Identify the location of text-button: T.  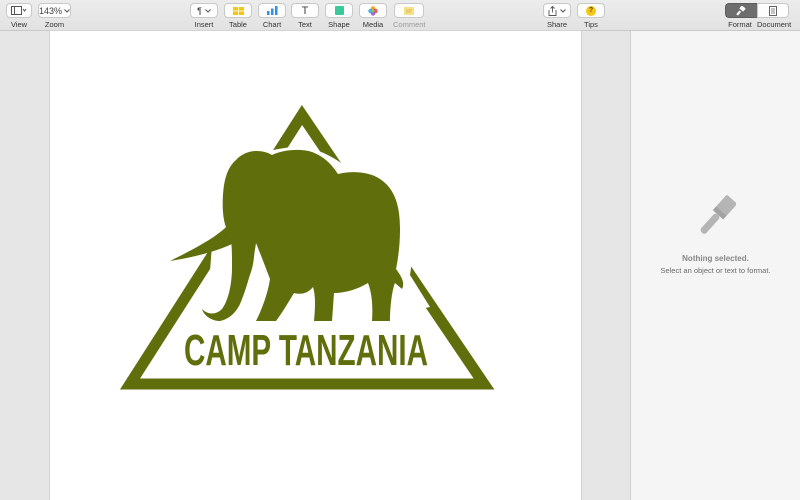
(305, 10).